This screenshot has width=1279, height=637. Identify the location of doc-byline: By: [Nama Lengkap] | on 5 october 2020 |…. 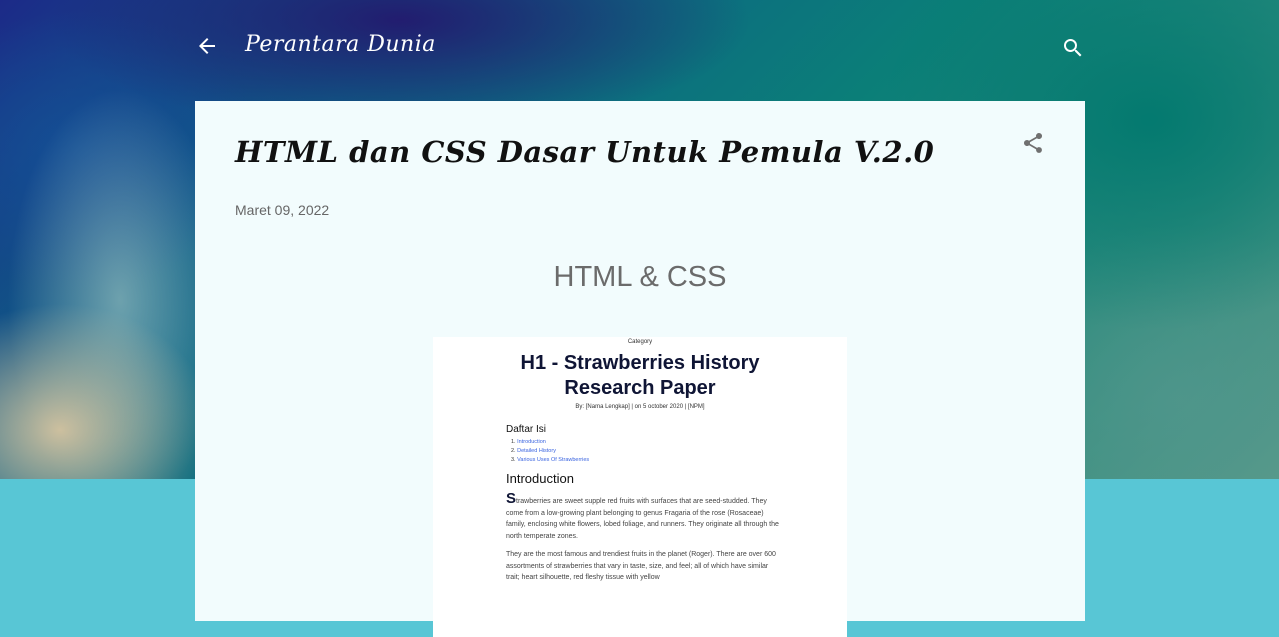
(640, 407).